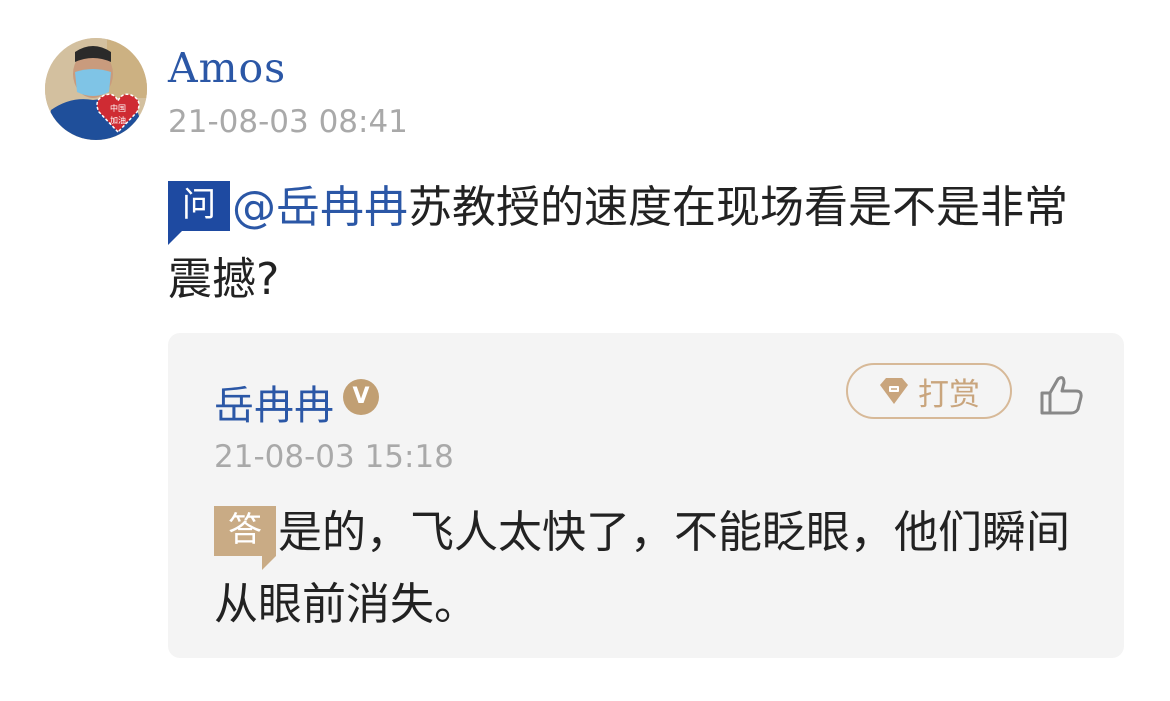  What do you see at coordinates (227, 68) in the screenshot?
I see `question-username: Amos` at bounding box center [227, 68].